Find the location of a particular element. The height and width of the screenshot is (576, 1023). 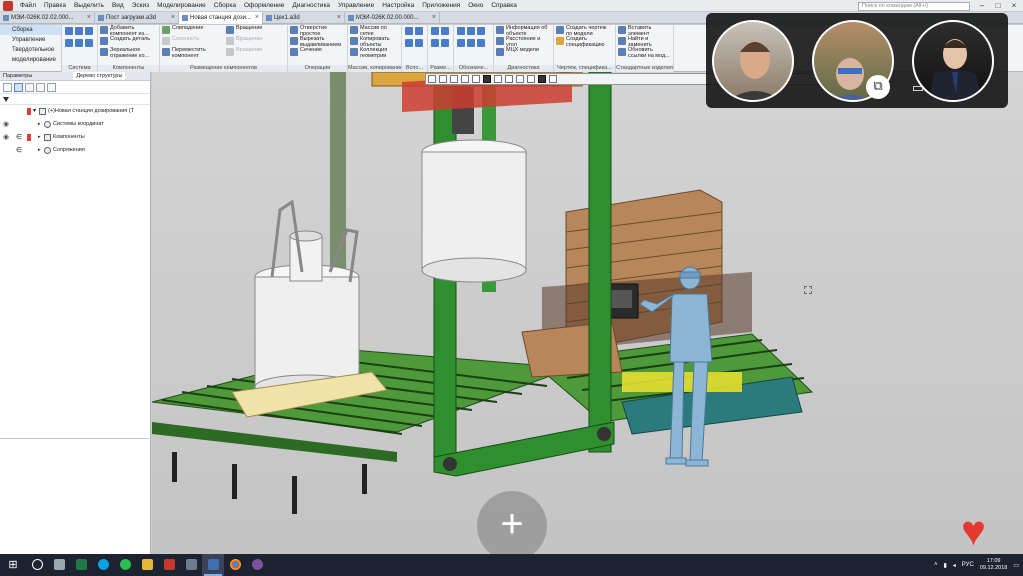

view-orient-icon is located at coordinates (432, 79).